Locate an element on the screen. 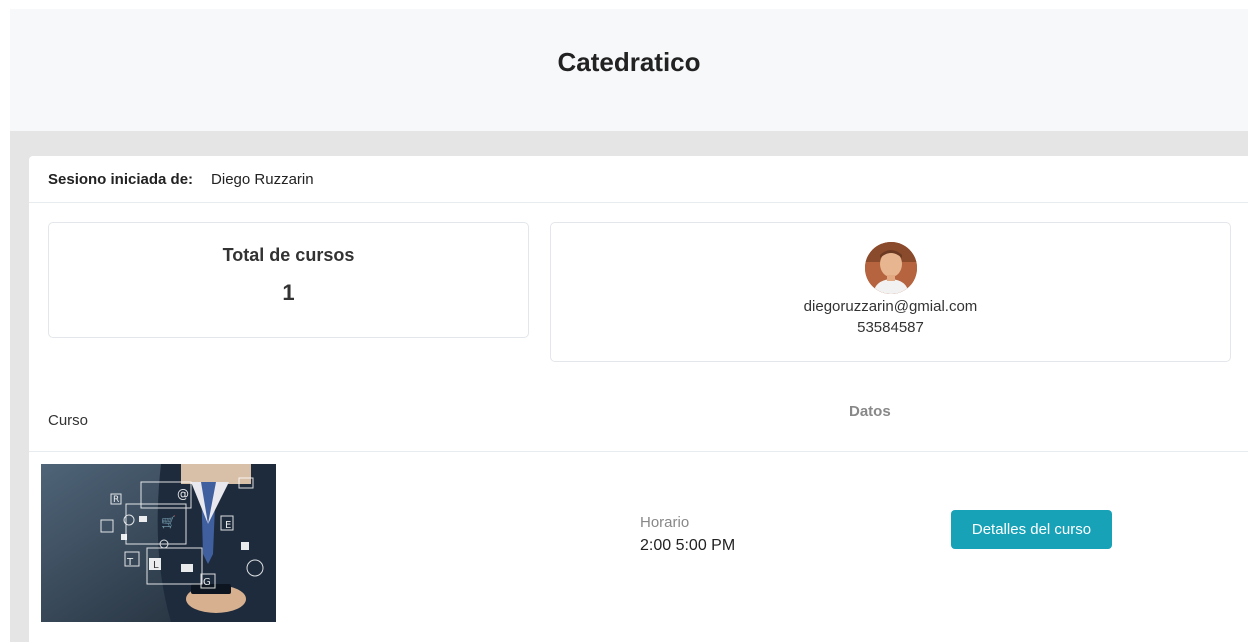 This screenshot has width=1248, height=642. total-courses-count: 1 is located at coordinates (288, 292).